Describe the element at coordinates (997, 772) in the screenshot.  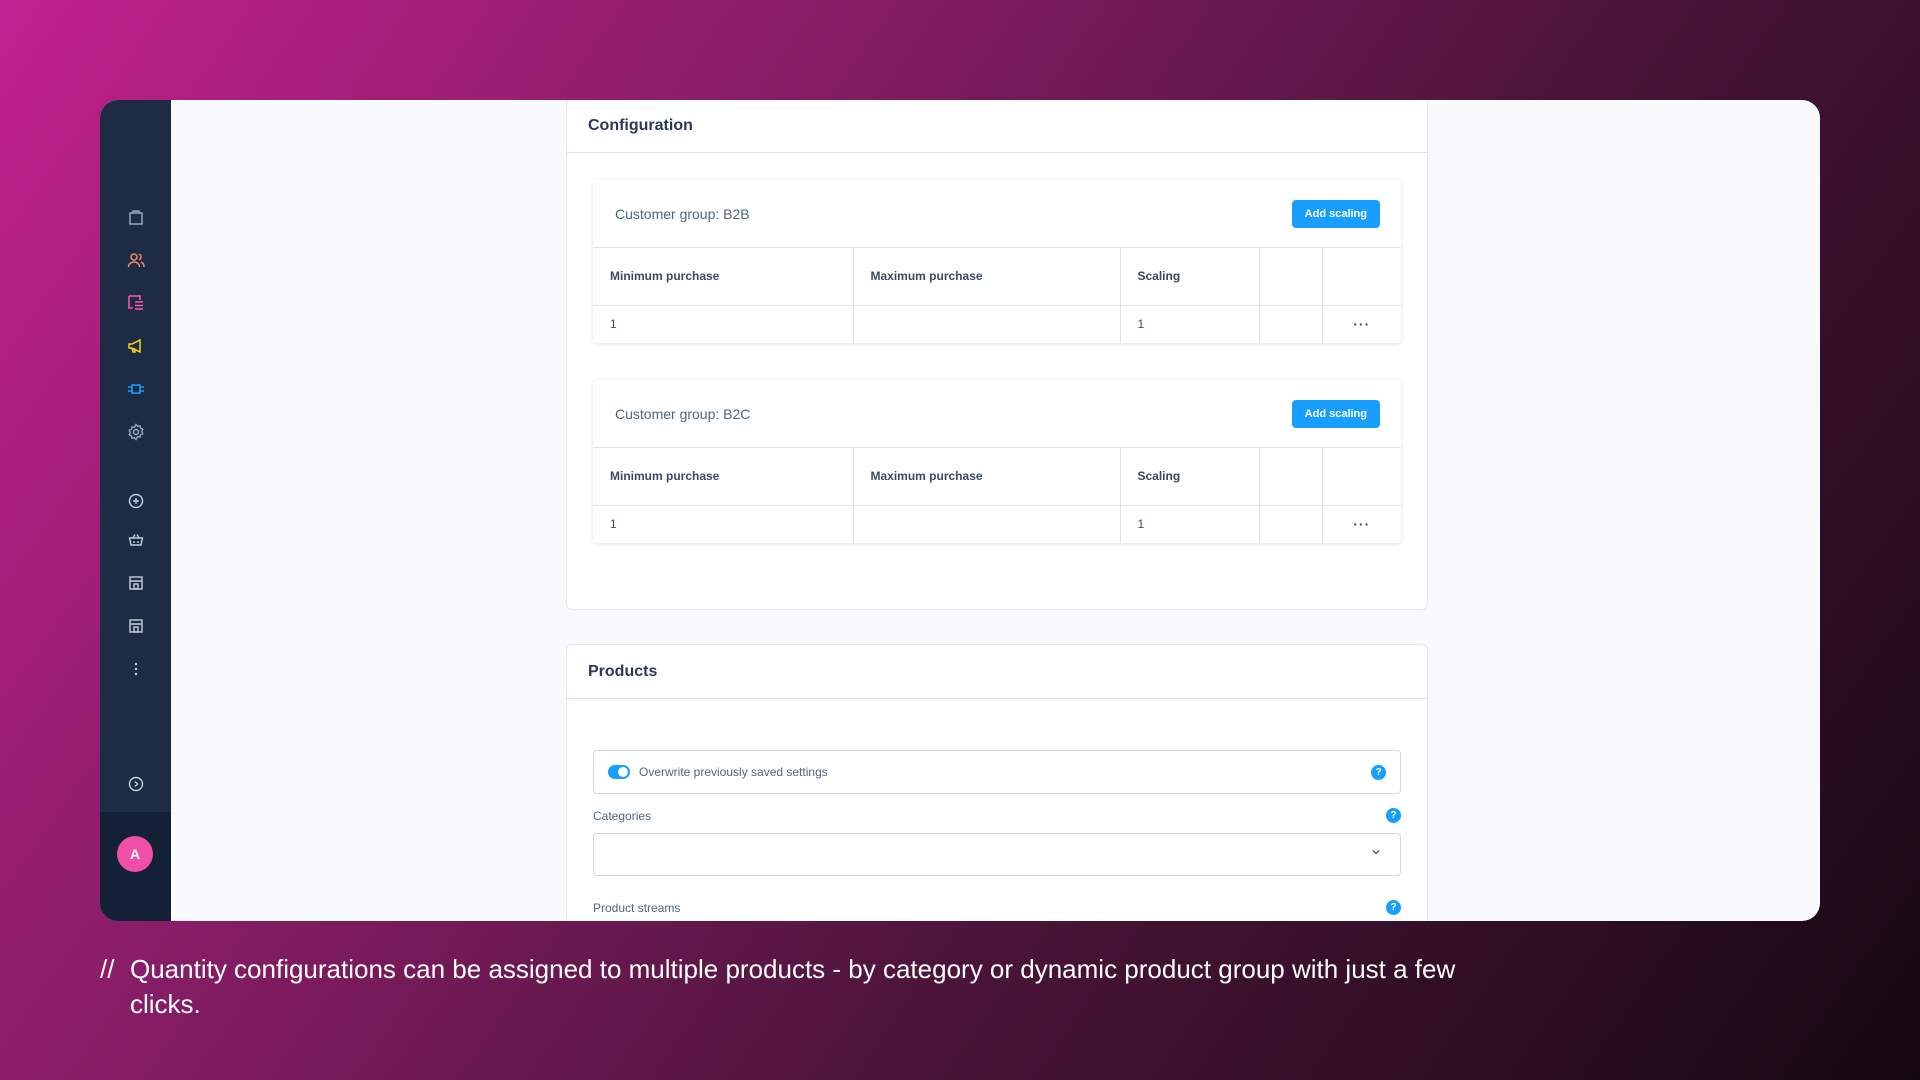
I see `overwrite-settings-row: Overwrite previously saved settings ?` at that location.